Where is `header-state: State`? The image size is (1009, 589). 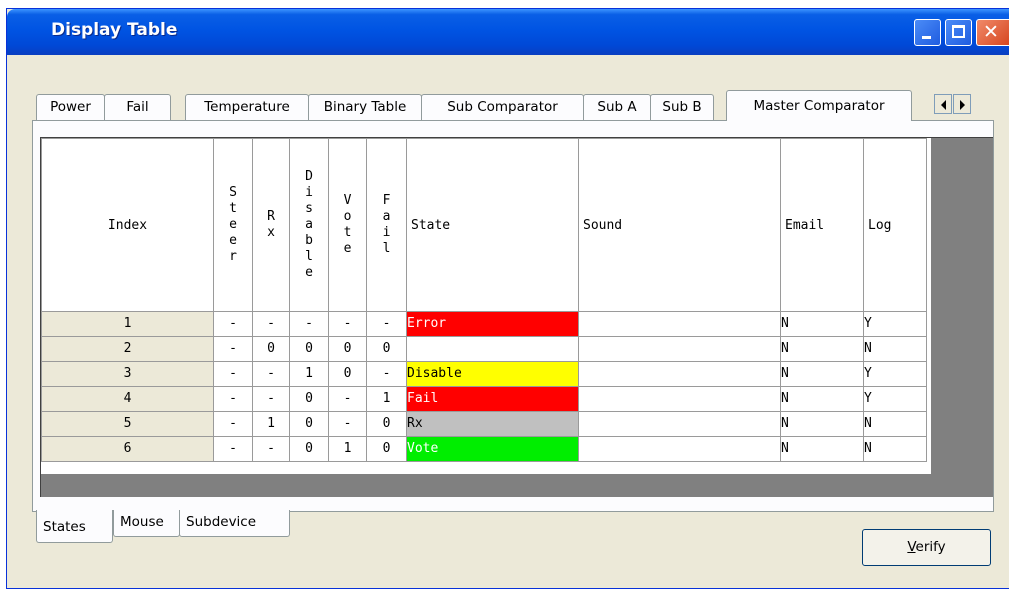 header-state: State is located at coordinates (492, 225).